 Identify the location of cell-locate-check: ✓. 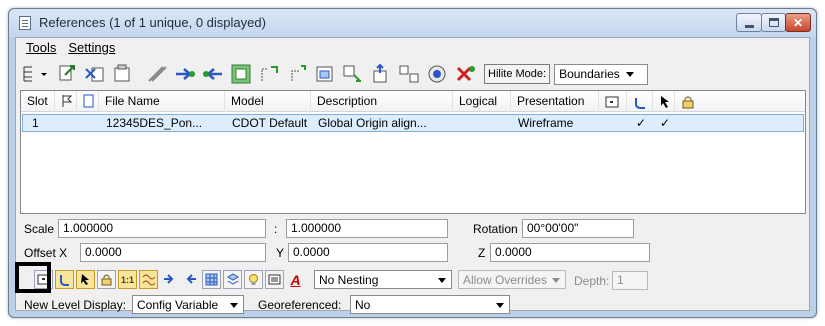
(665, 123).